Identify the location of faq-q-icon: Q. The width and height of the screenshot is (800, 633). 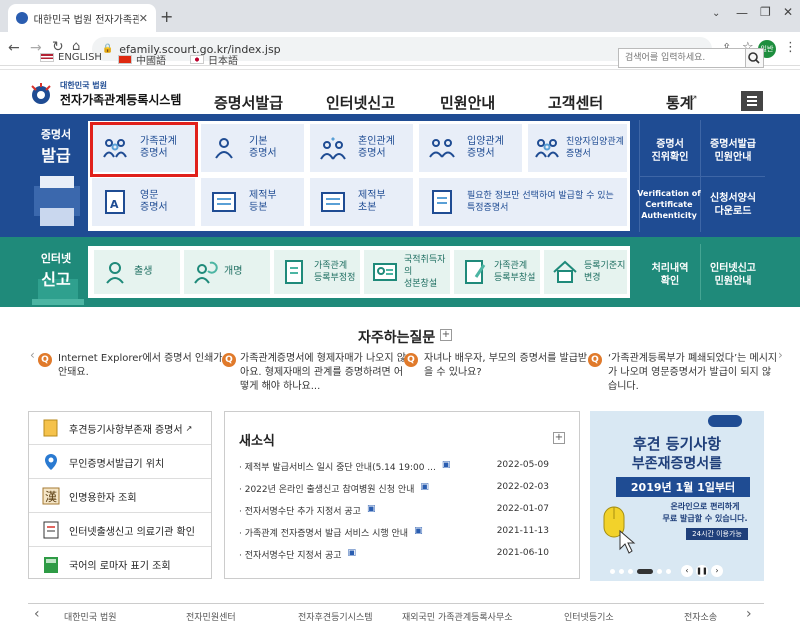
(411, 360).